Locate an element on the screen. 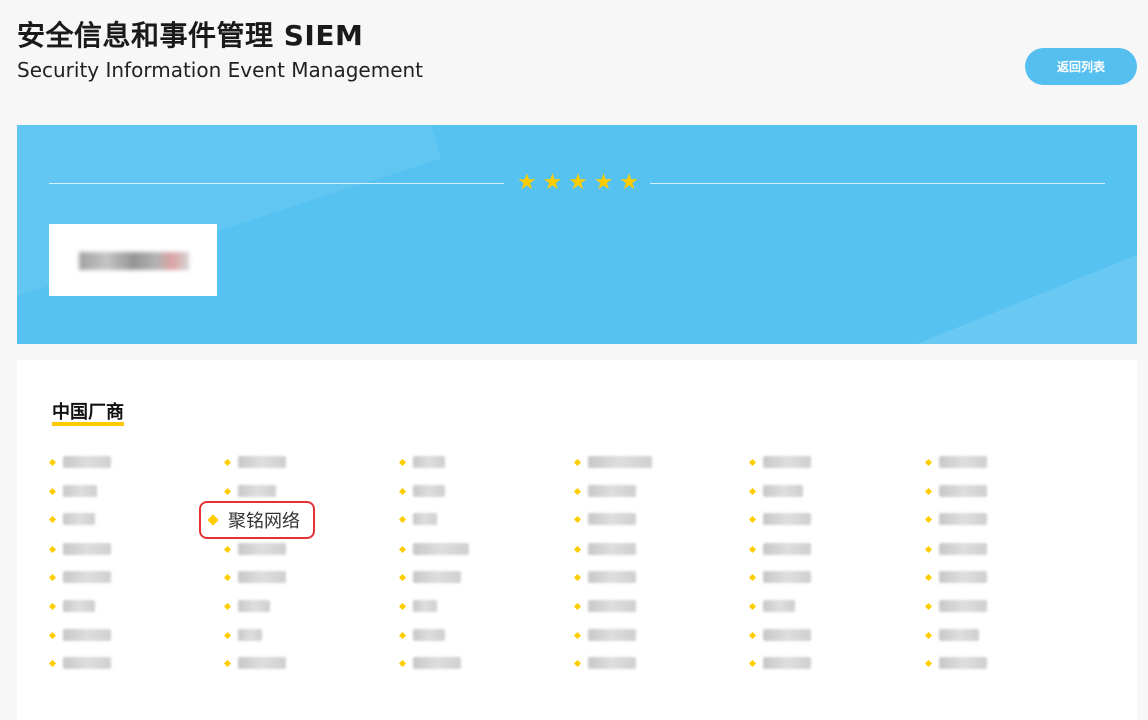 The image size is (1148, 720). divider-right is located at coordinates (877, 183).